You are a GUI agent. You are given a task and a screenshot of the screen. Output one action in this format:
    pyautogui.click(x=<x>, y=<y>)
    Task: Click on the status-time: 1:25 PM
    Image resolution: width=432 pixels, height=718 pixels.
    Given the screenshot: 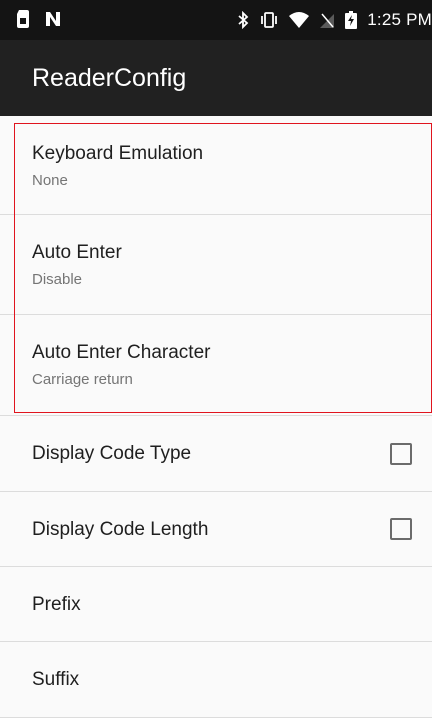 What is the action you would take?
    pyautogui.click(x=399, y=19)
    